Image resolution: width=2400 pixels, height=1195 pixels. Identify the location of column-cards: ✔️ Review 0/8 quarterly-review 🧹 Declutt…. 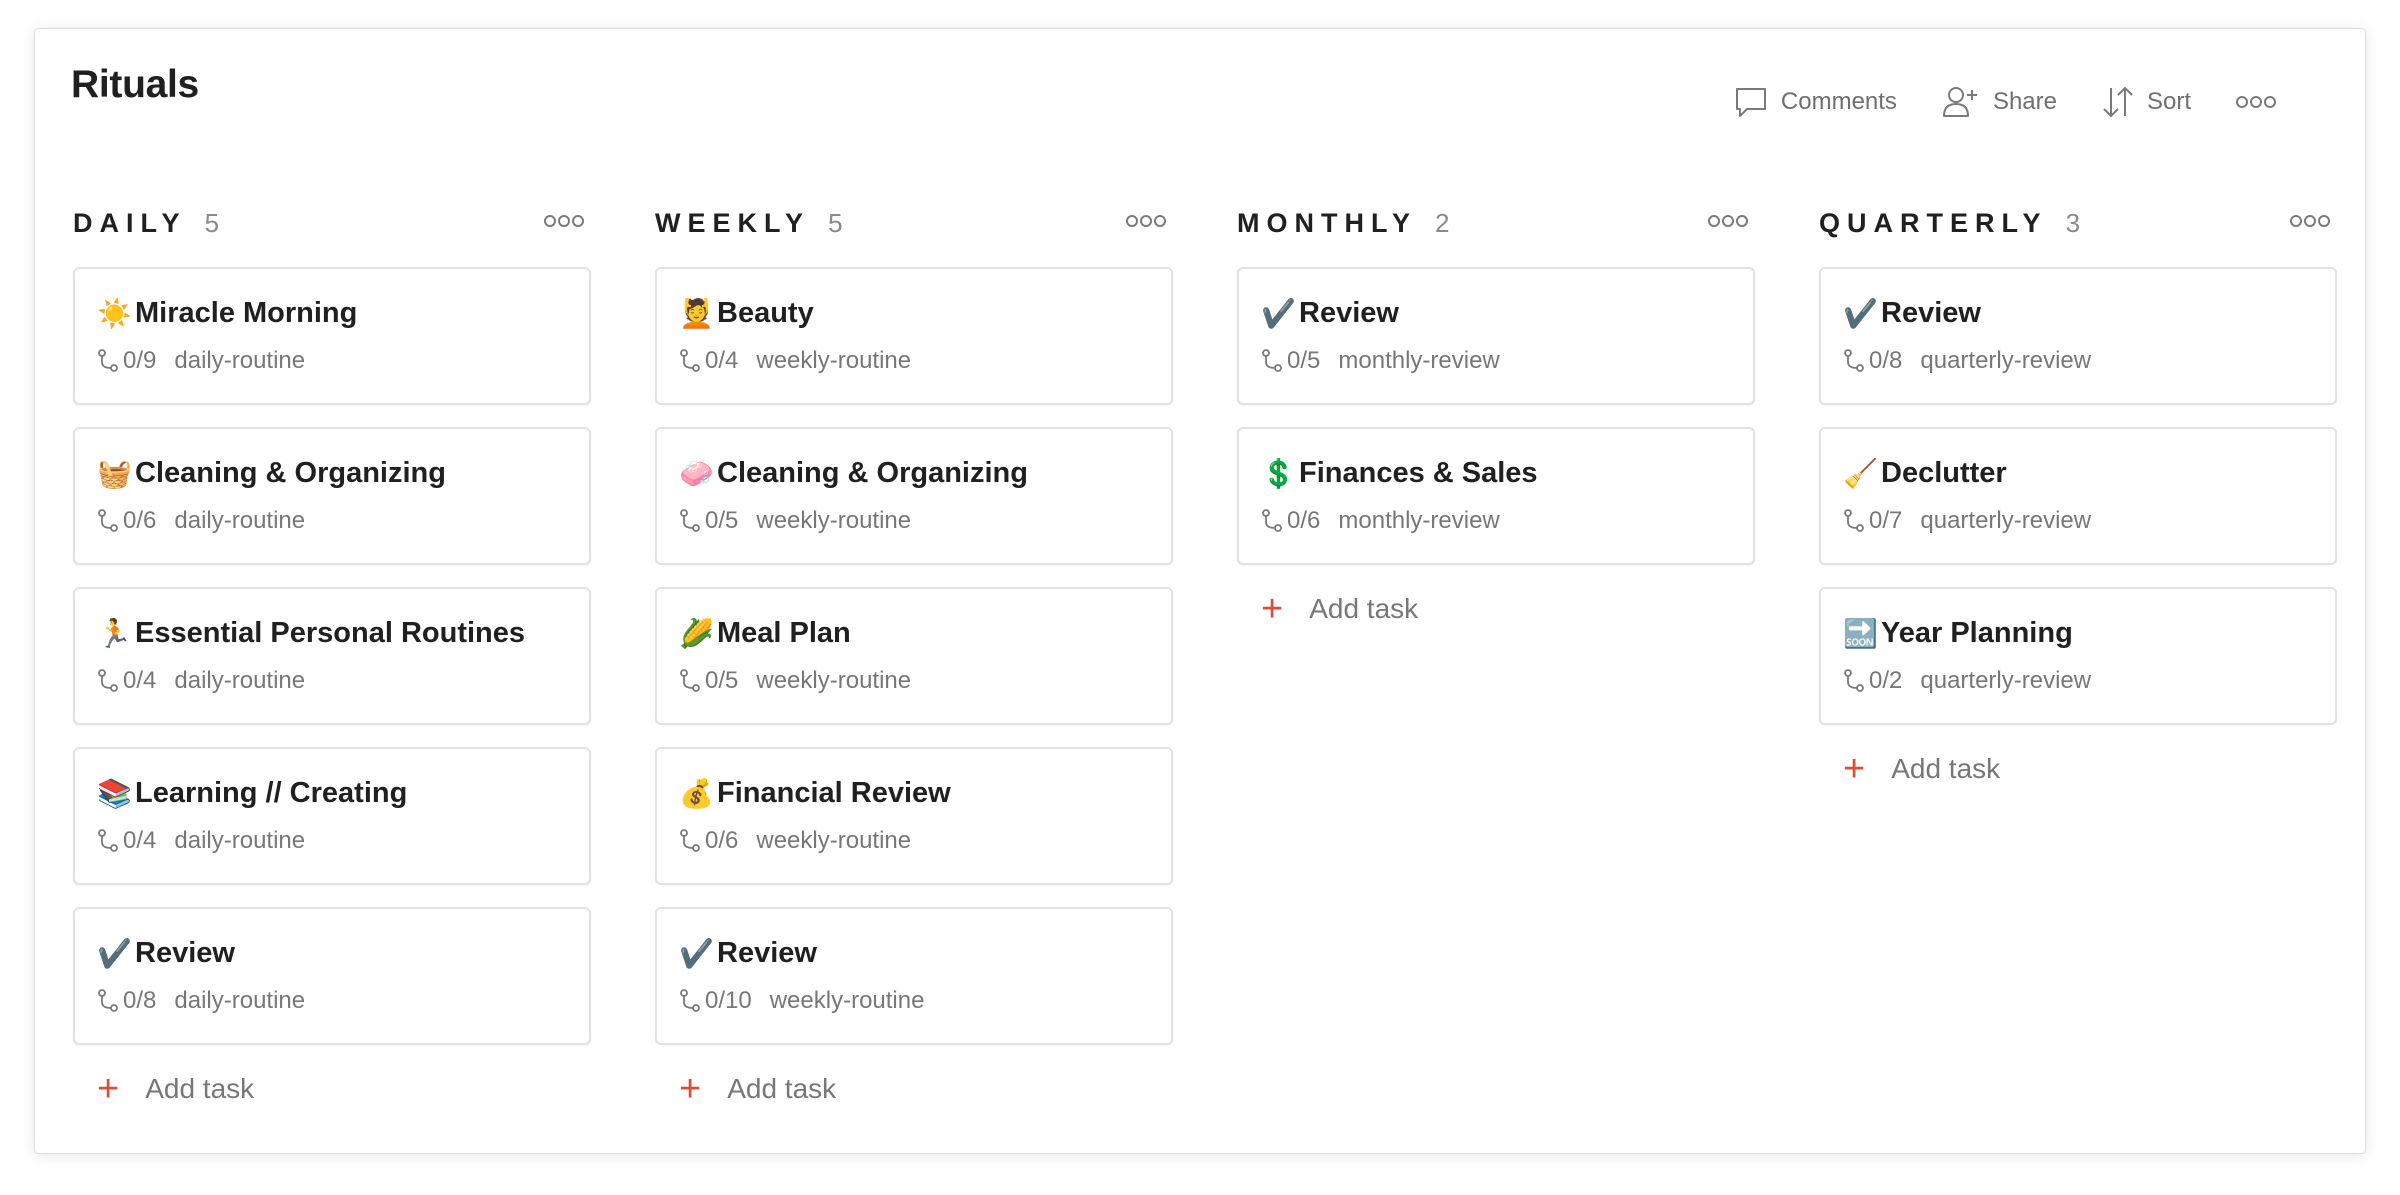
(2078, 496).